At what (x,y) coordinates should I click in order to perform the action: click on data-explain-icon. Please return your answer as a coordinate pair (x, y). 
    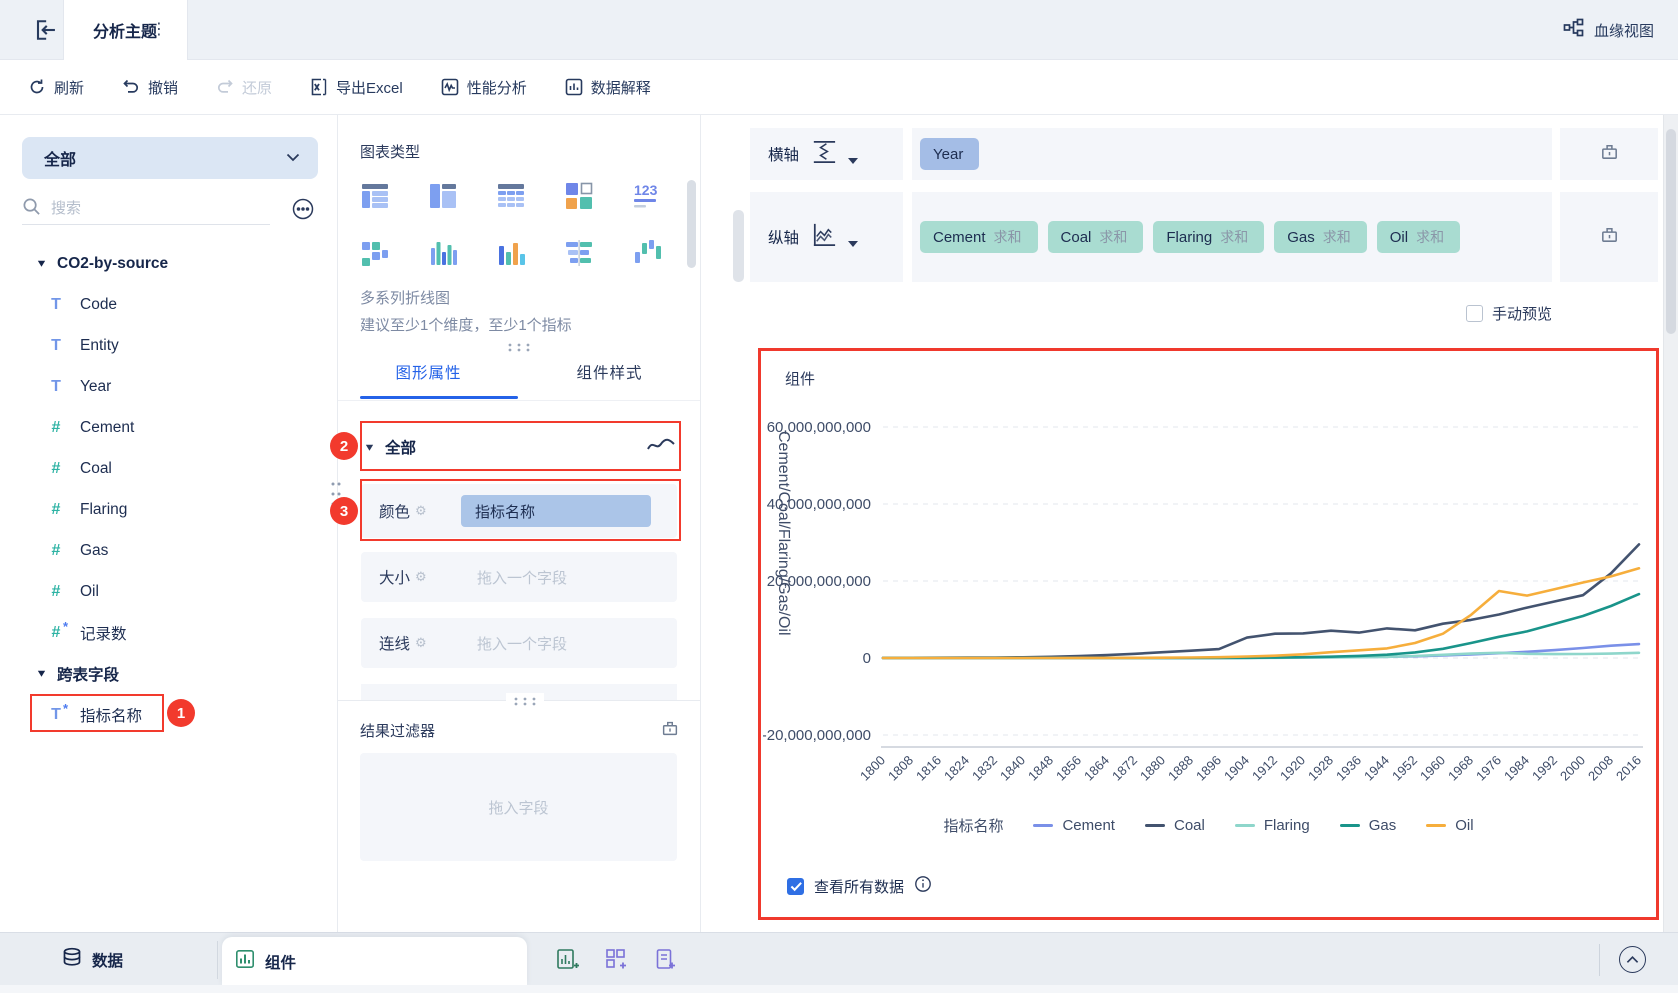
    Looking at the image, I should click on (574, 87).